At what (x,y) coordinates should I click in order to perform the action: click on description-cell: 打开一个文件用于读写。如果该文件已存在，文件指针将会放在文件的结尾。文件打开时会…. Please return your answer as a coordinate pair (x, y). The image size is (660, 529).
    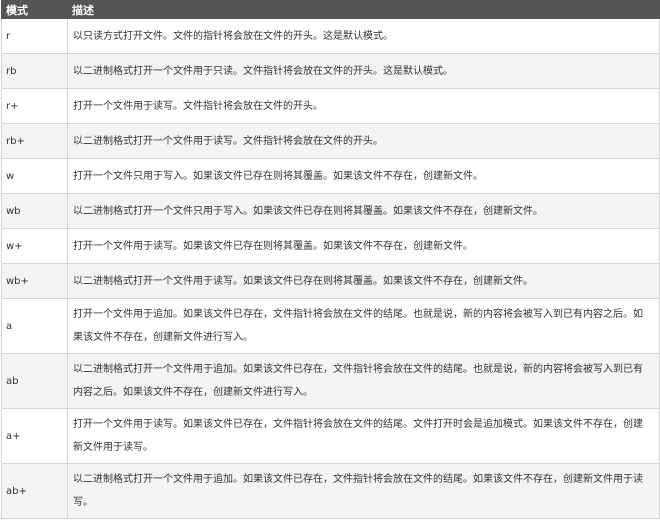
    Looking at the image, I should click on (363, 436).